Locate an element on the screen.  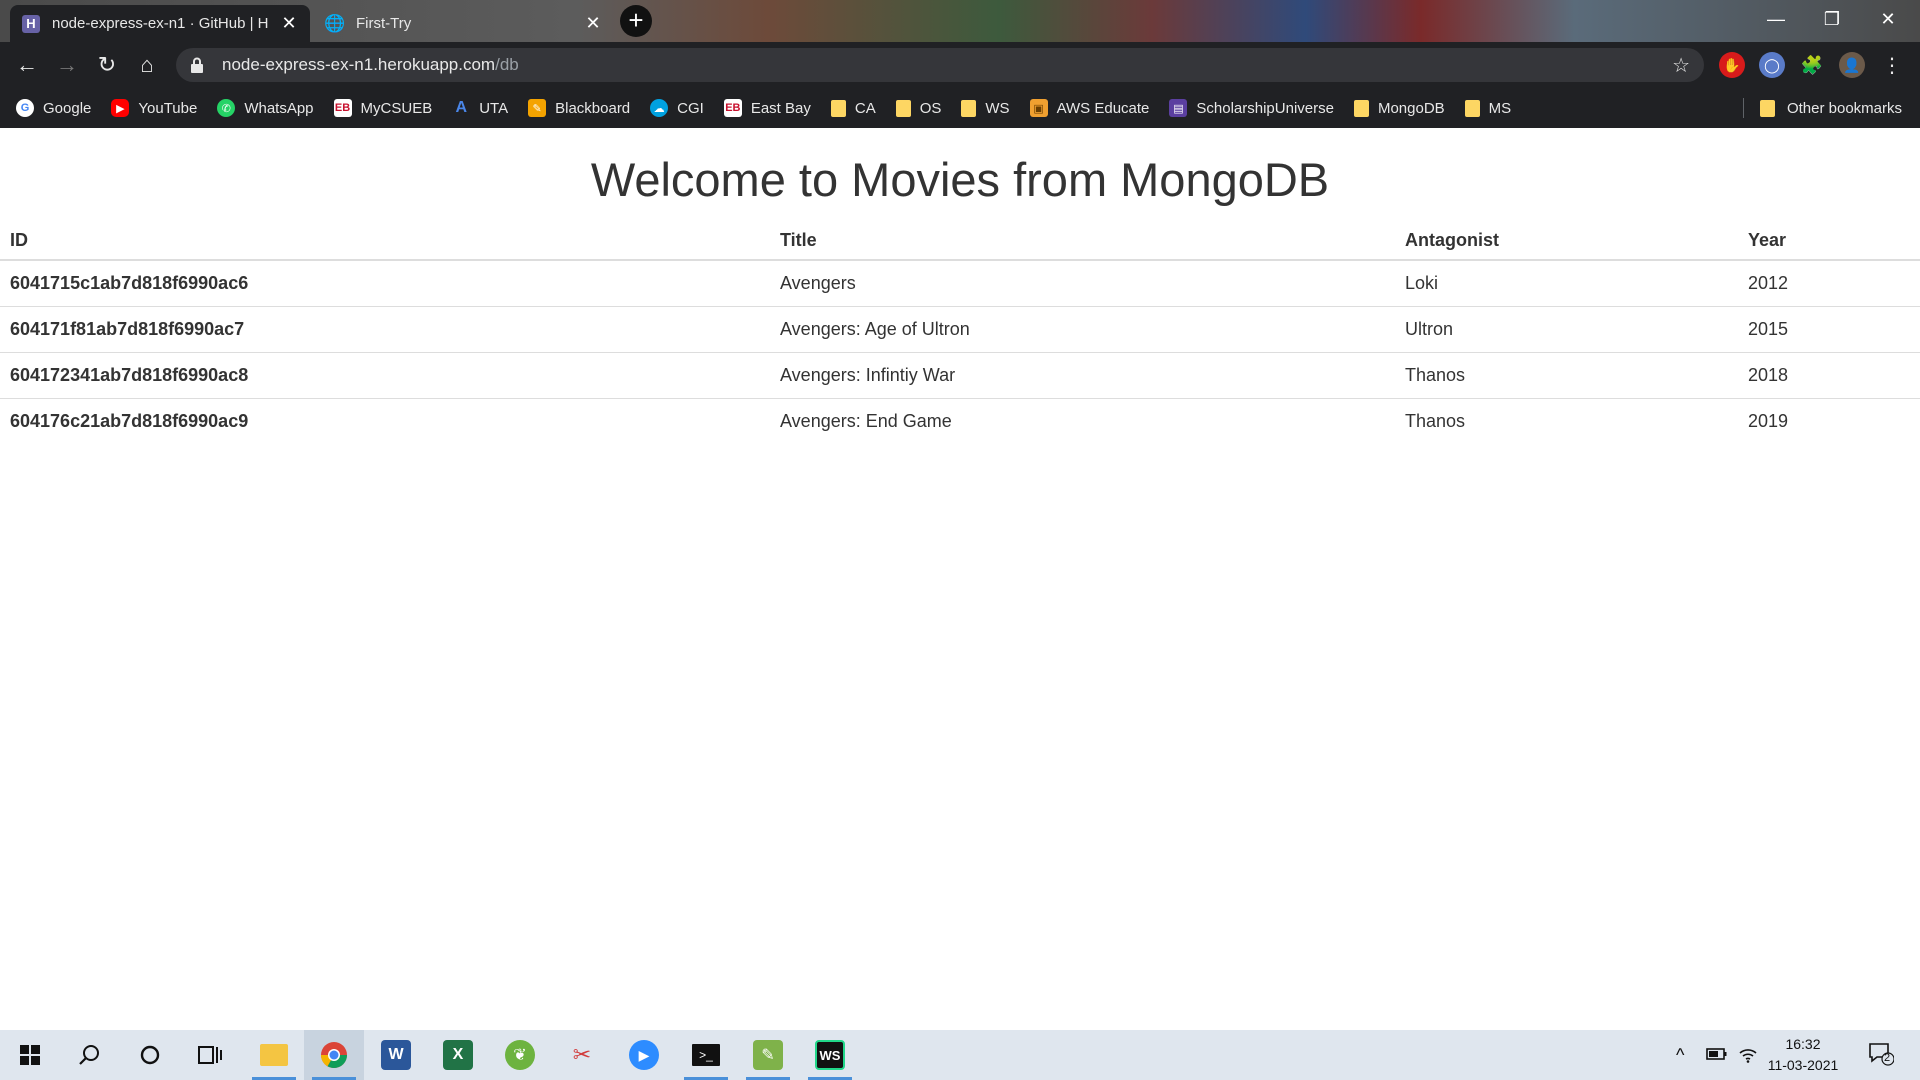
bookmark-aws-educate: ▣ AWS Educate is located at coordinates (1089, 108).